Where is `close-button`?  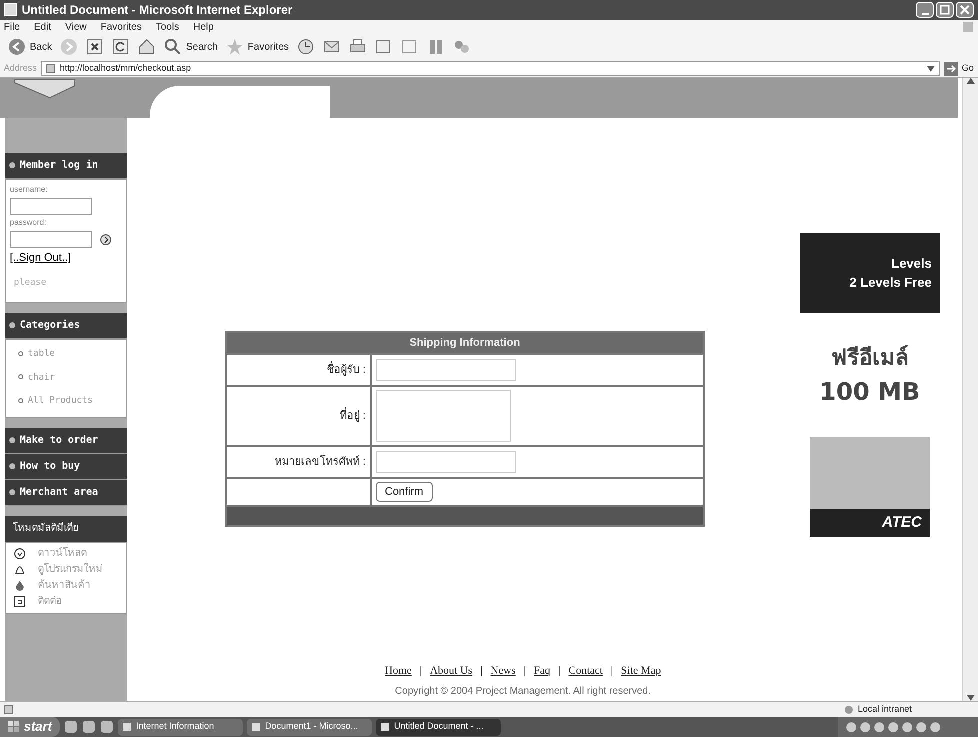
close-button is located at coordinates (965, 10).